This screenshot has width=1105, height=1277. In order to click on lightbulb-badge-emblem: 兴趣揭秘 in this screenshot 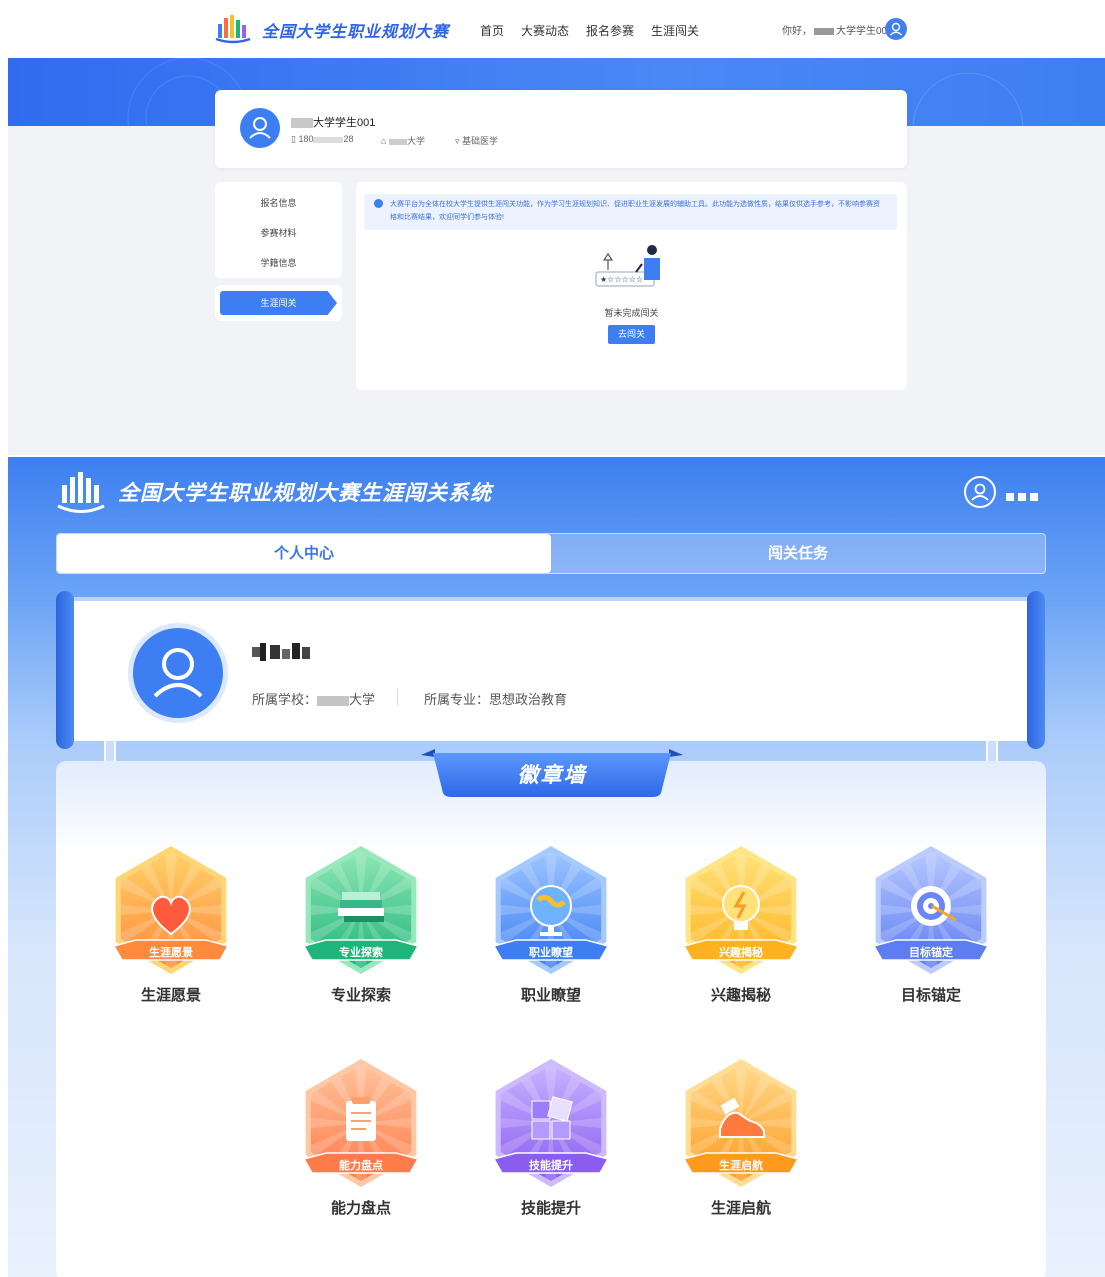, I will do `click(741, 910)`.